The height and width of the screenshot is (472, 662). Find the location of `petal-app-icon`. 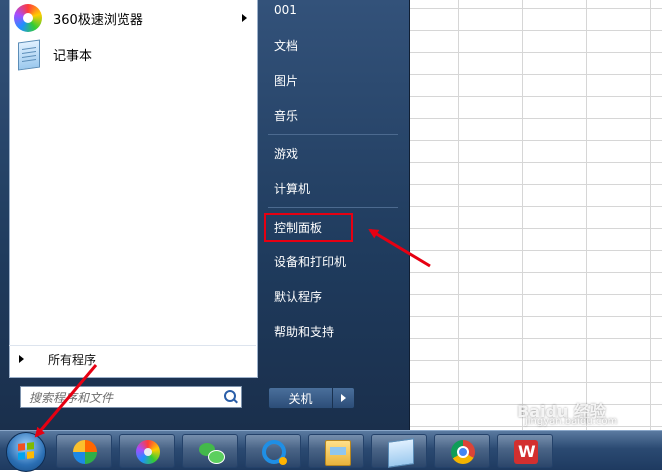

petal-app-icon is located at coordinates (85, 452).